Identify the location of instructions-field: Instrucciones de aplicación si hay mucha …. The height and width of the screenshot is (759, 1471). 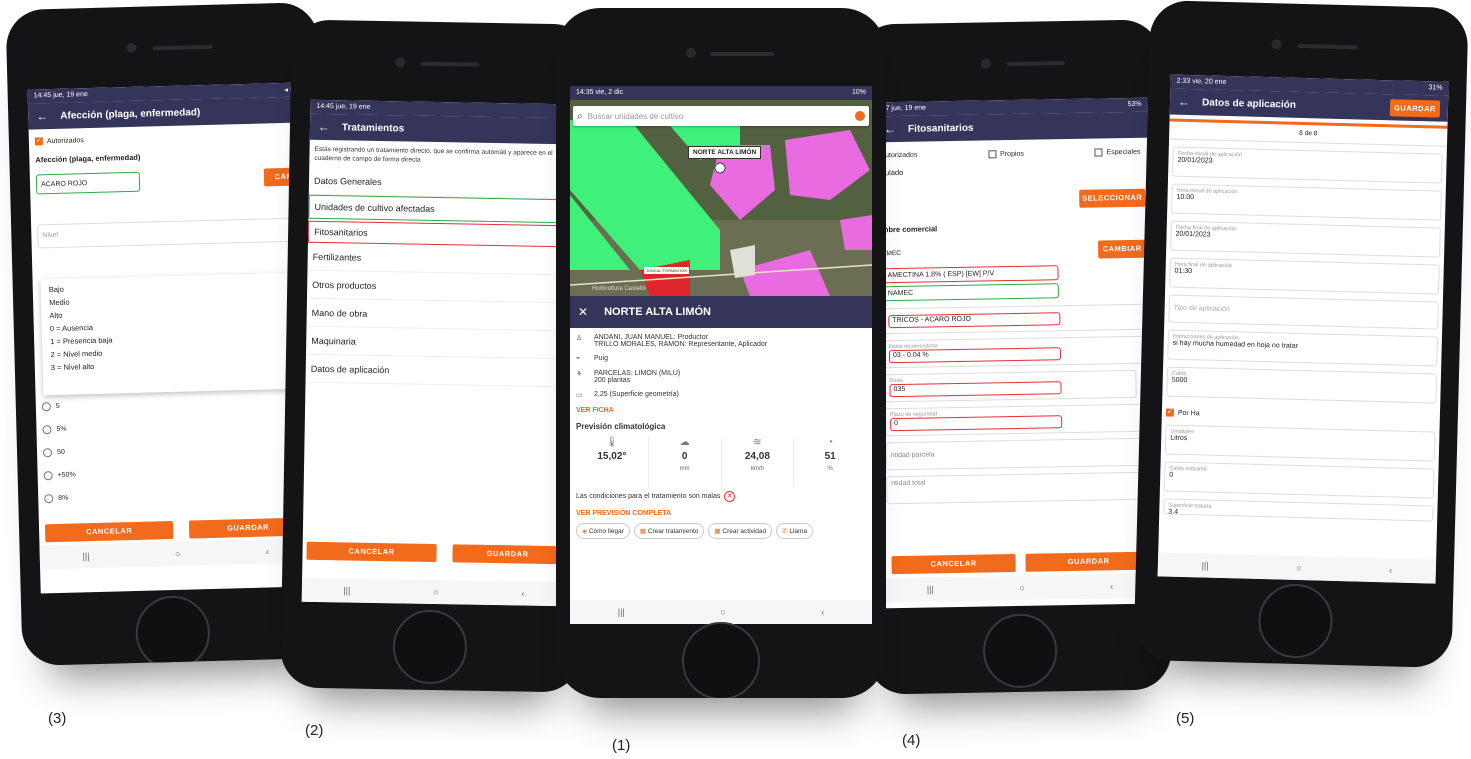
(1302, 348).